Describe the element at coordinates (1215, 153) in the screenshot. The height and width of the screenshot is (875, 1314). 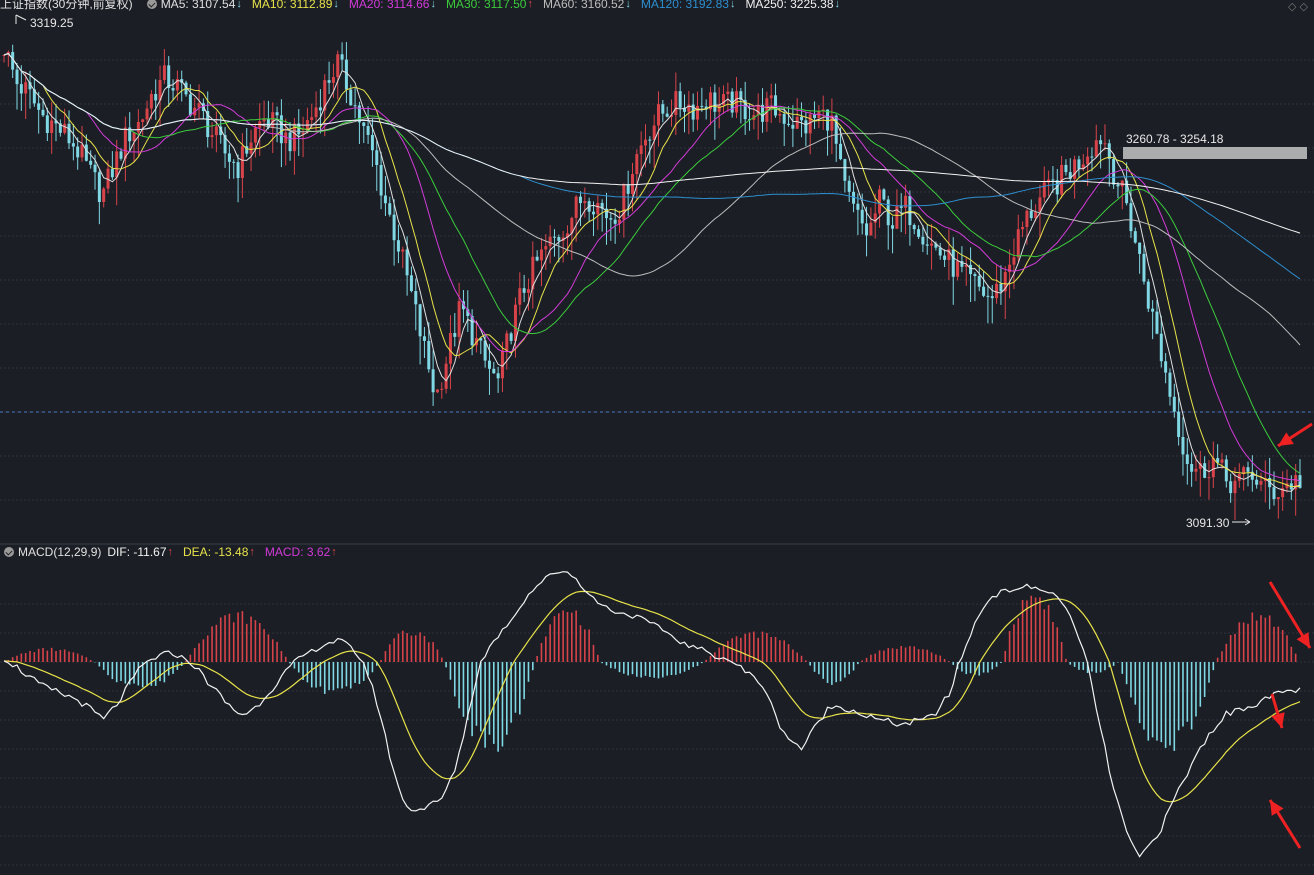
I see `range-box` at that location.